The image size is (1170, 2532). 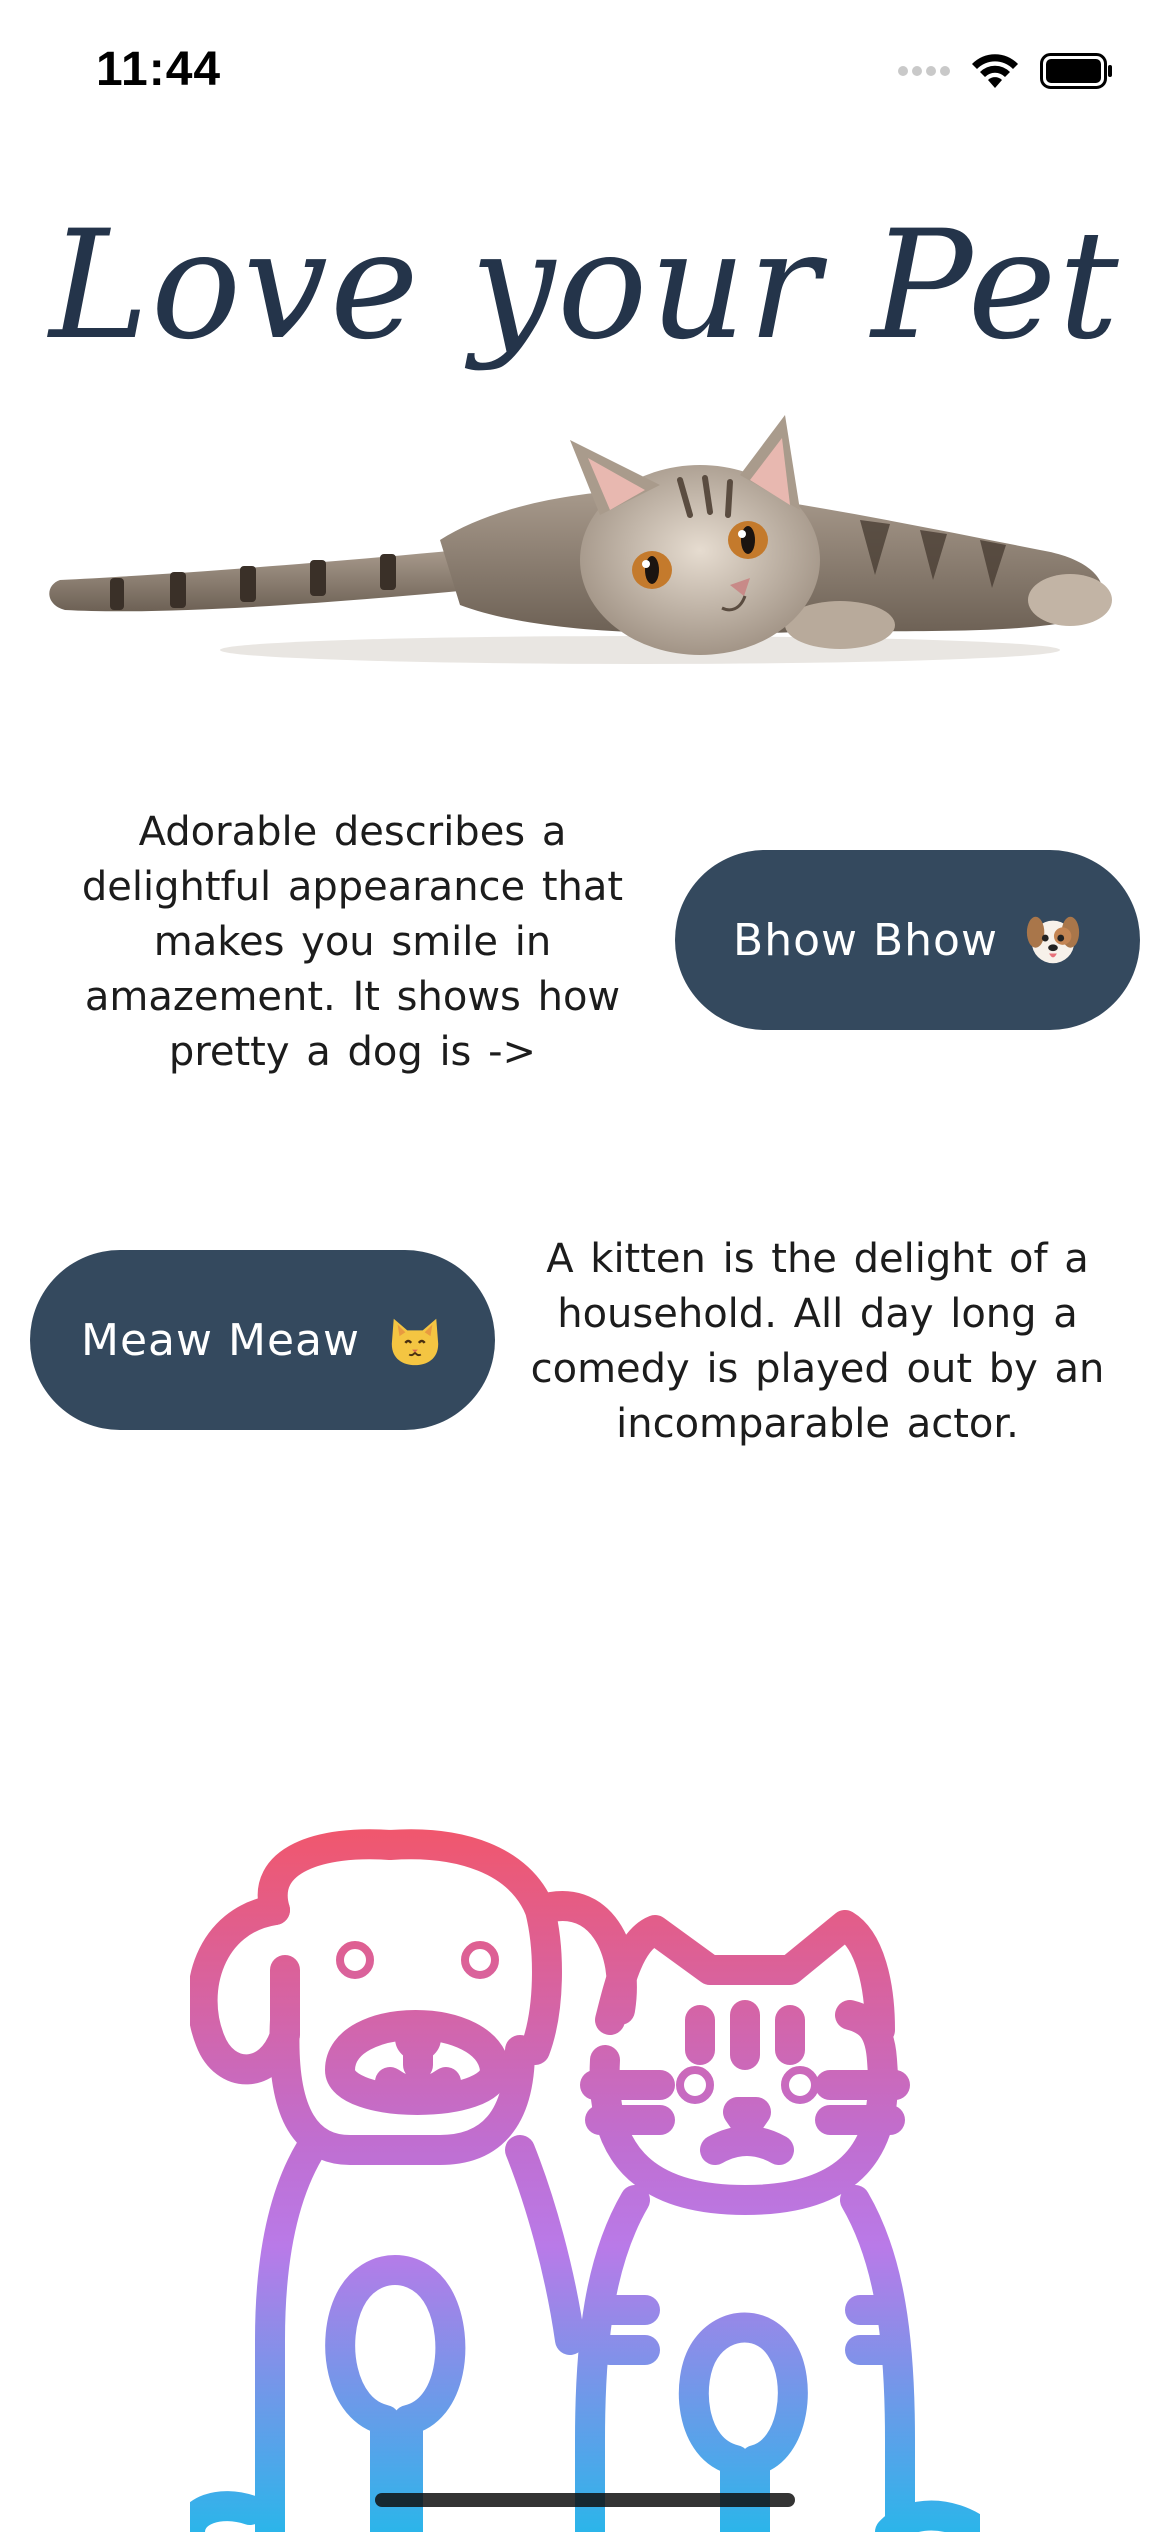 What do you see at coordinates (865, 940) in the screenshot?
I see `bhow-bhow-label: Bhow Bhow` at bounding box center [865, 940].